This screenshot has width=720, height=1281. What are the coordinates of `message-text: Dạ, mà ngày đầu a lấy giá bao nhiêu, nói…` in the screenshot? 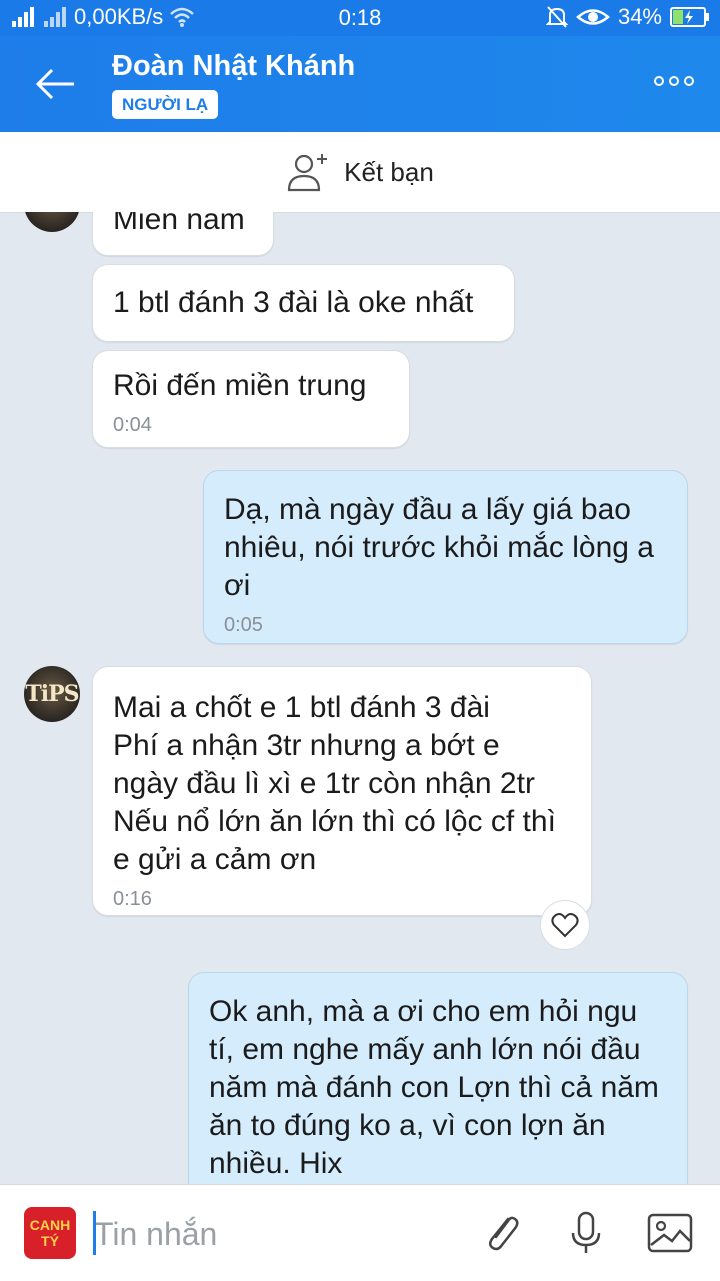 It's located at (439, 547).